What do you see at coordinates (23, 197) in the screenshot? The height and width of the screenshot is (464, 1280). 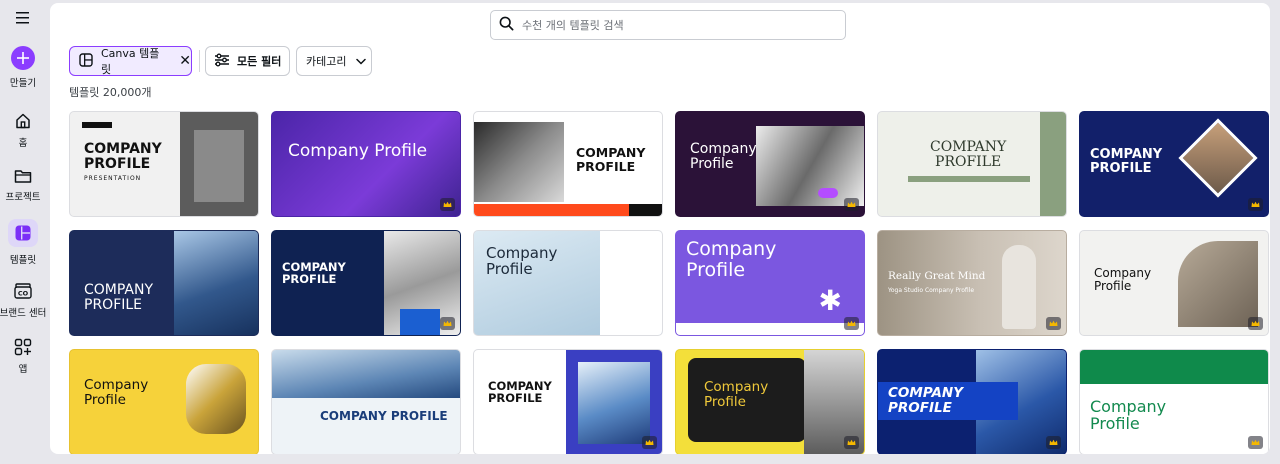 I see `sidebar-item-label: 프로젝트` at bounding box center [23, 197].